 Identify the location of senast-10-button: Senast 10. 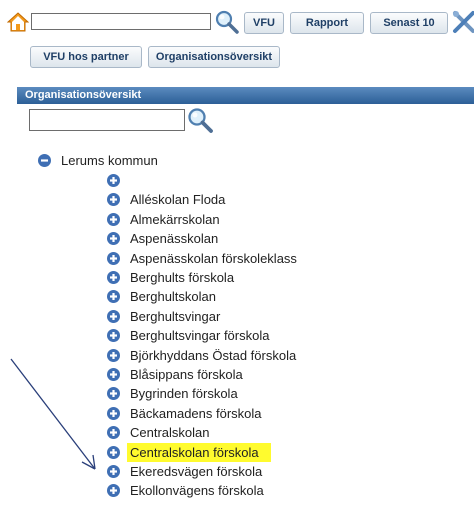
(409, 23).